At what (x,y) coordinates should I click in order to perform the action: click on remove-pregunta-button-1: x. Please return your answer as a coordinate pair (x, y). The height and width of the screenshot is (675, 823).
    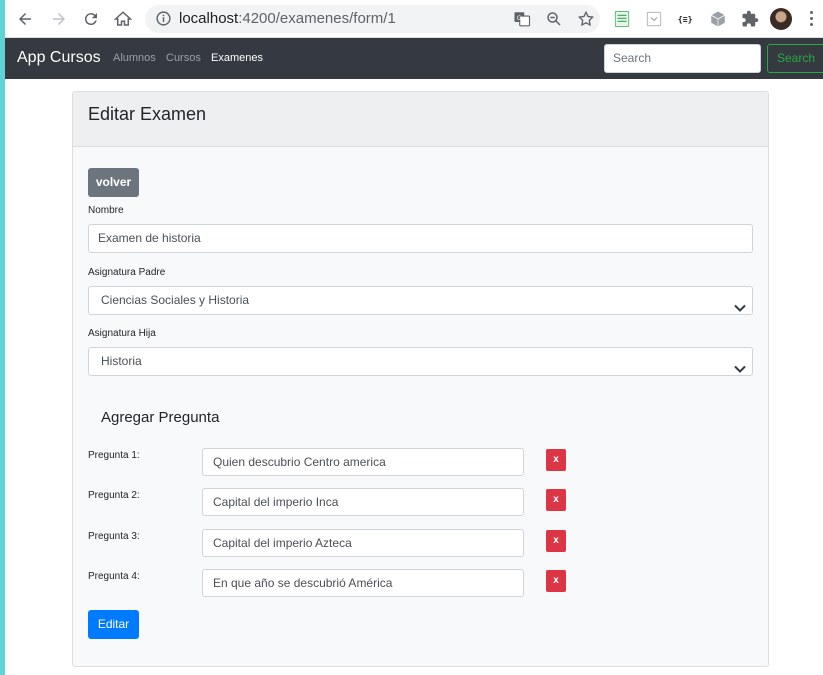
    Looking at the image, I should click on (556, 460).